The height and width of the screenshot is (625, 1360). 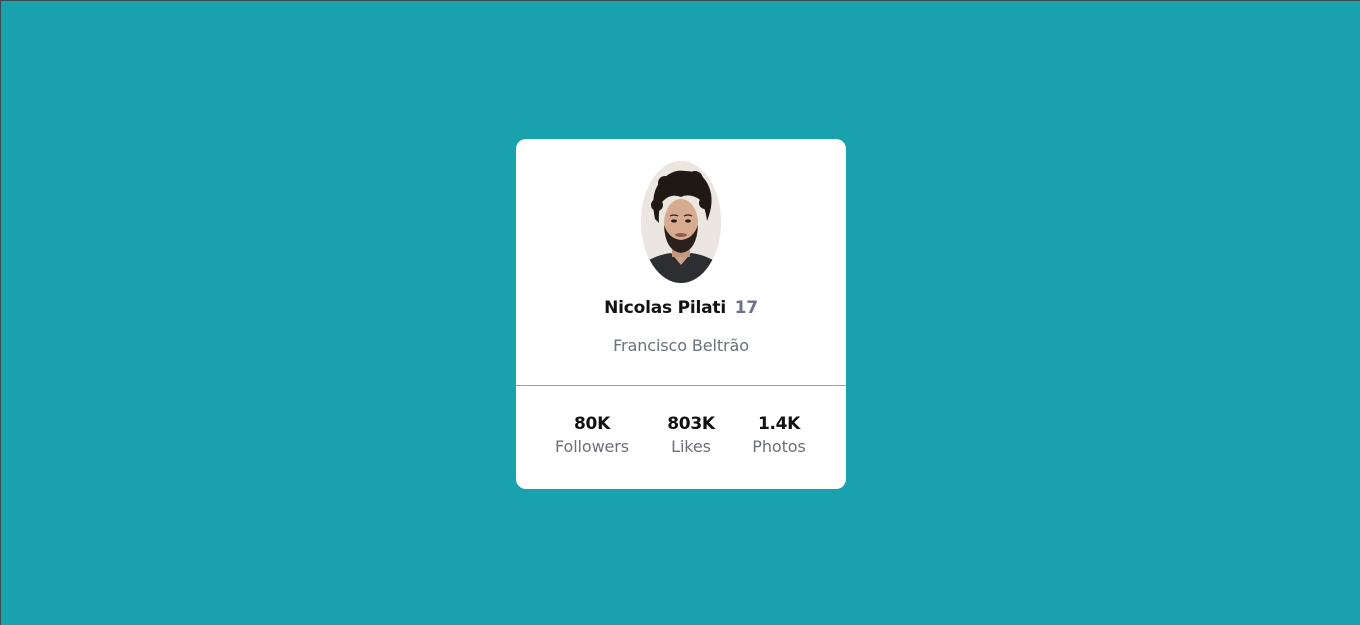 I want to click on profile-age: 17, so click(x=746, y=308).